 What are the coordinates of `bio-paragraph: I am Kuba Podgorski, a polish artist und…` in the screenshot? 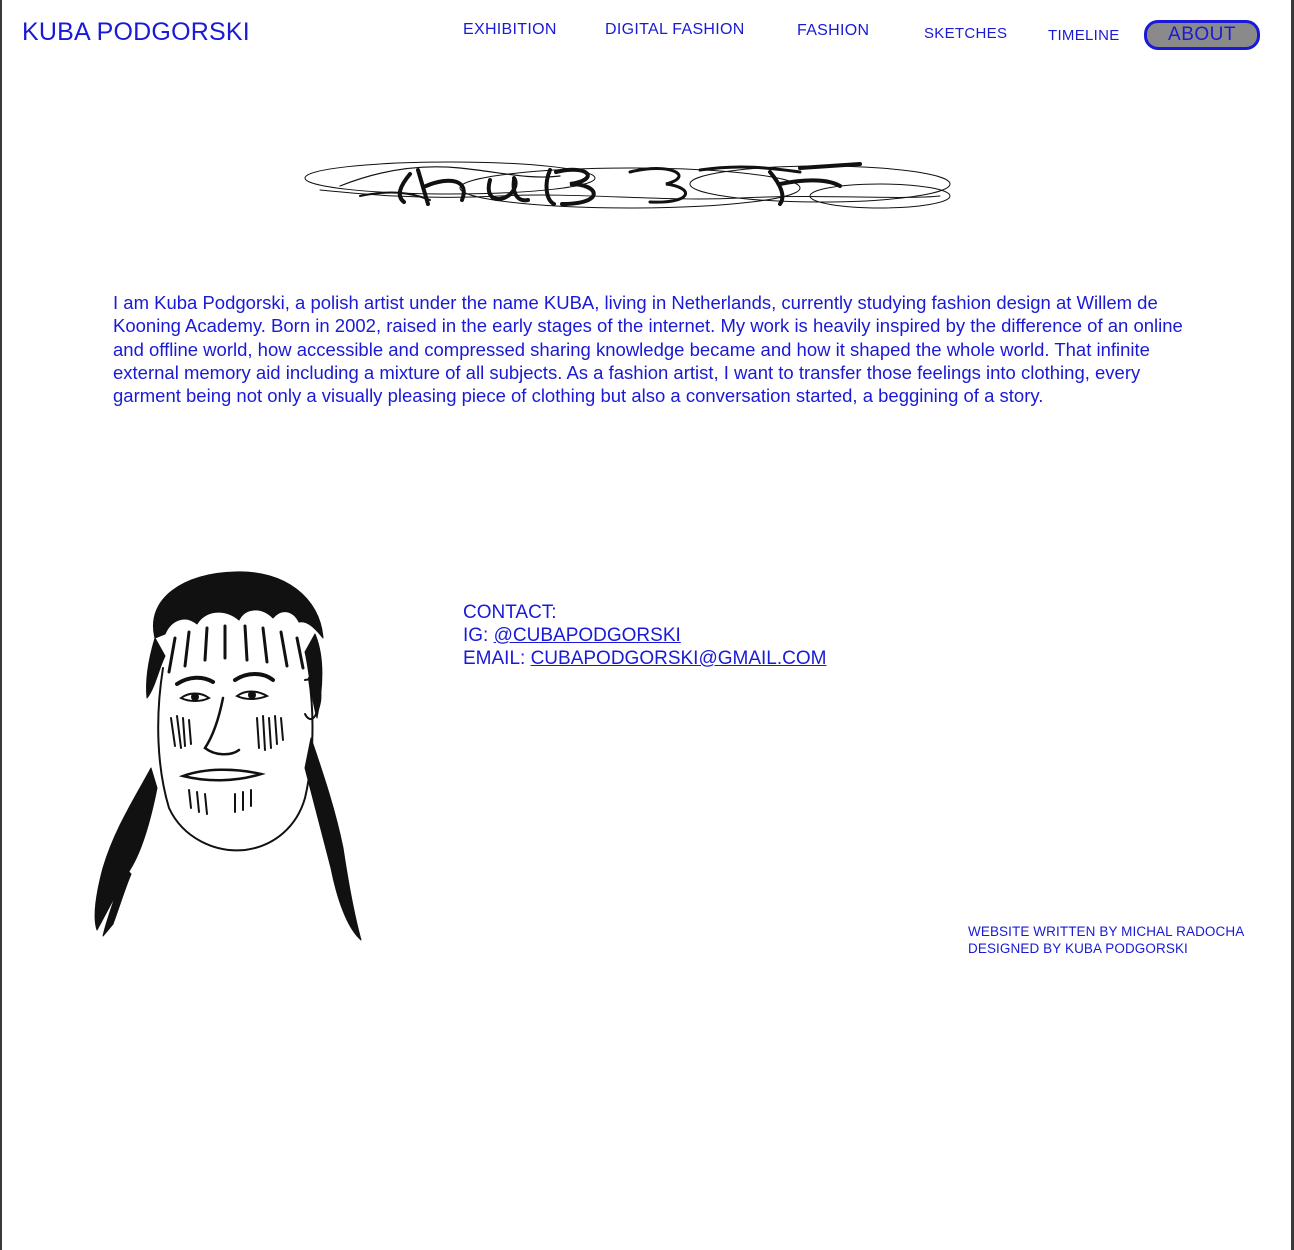 It's located at (648, 349).